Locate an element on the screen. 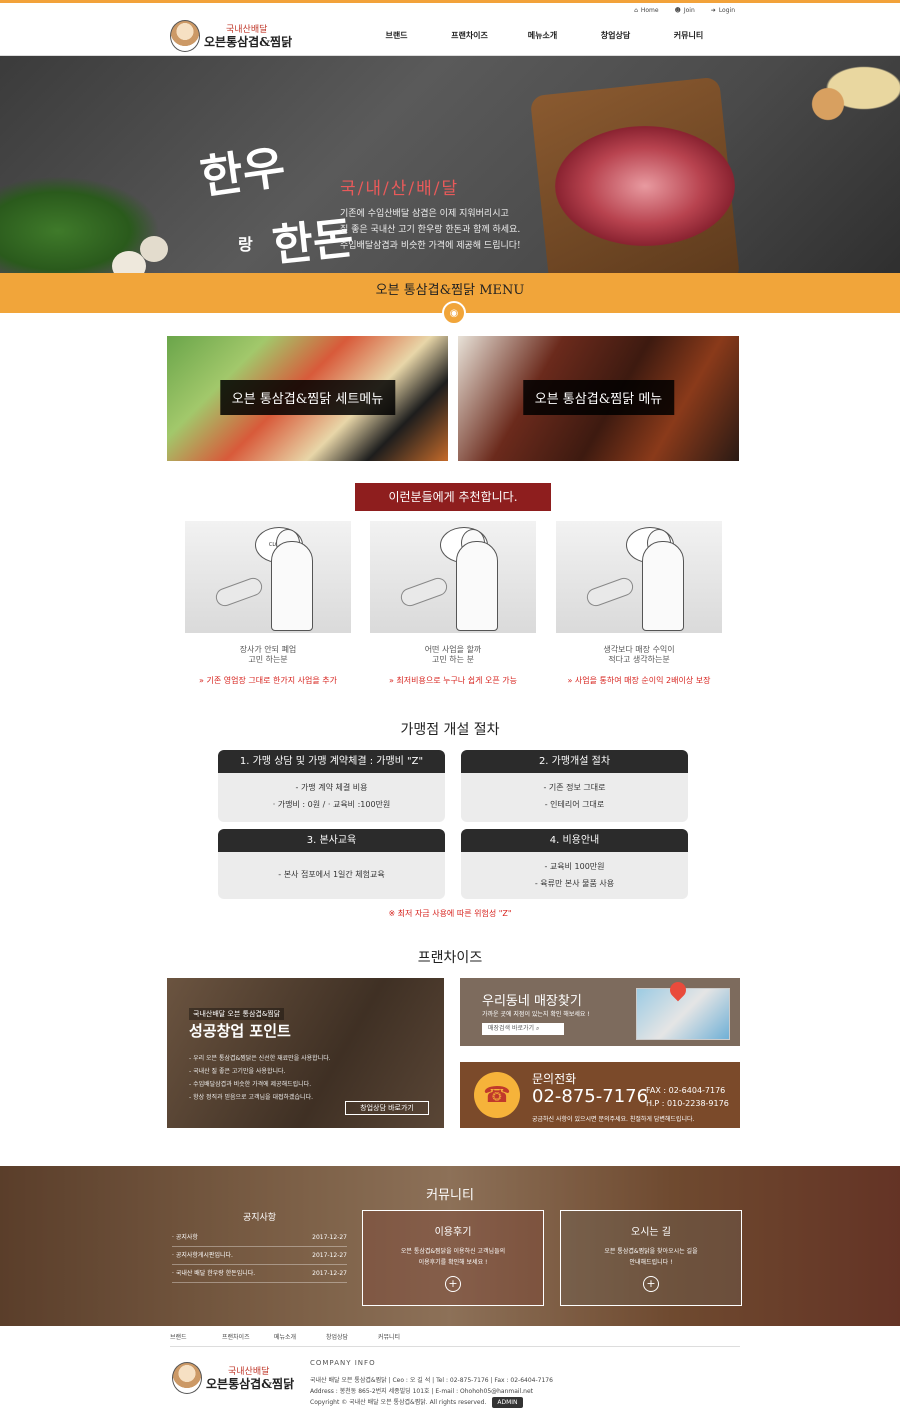 This screenshot has width=900, height=1427. notice-row: · 공지사항 2017-12-27 is located at coordinates (259, 1238).